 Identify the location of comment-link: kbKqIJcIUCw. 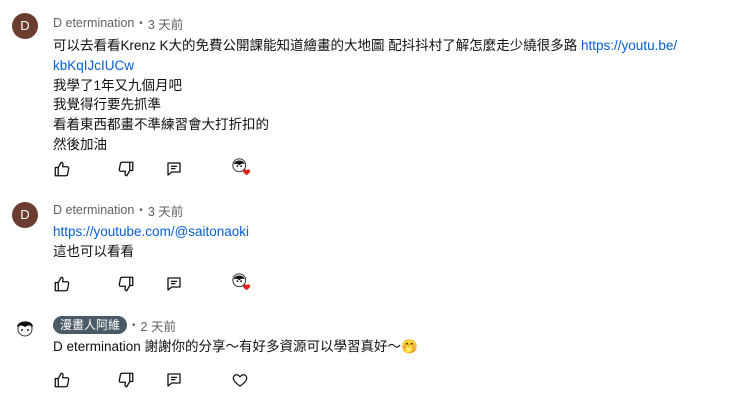
(93, 65).